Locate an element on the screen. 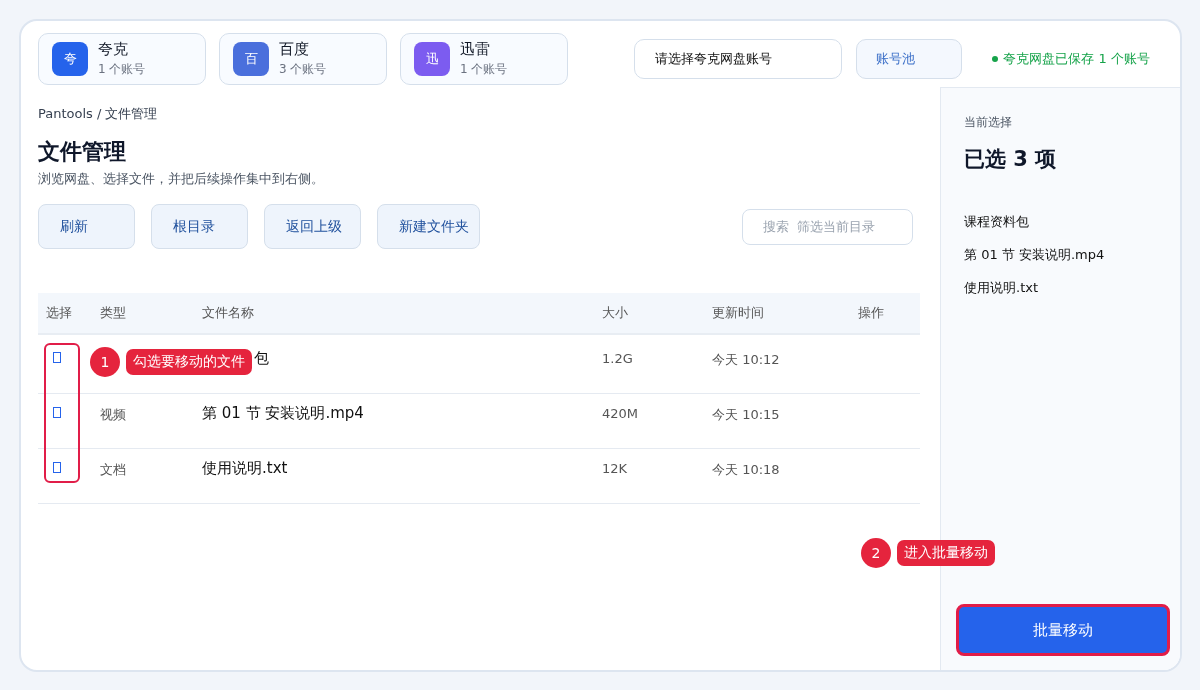 This screenshot has width=1200, height=690. table-cell: 1.2G is located at coordinates (617, 358).